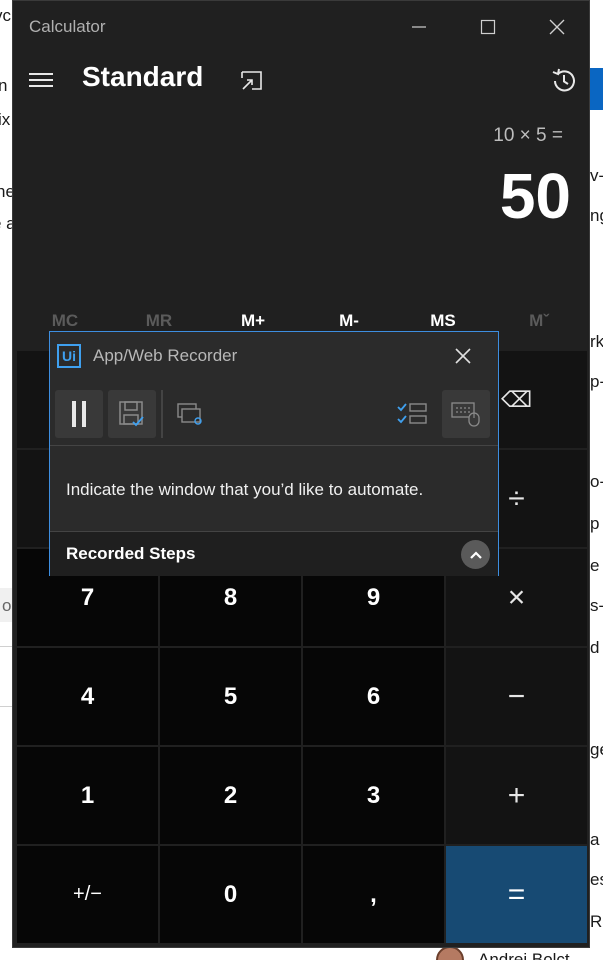 Image resolution: width=603 pixels, height=960 pixels. I want to click on window-select-icon, so click(189, 414).